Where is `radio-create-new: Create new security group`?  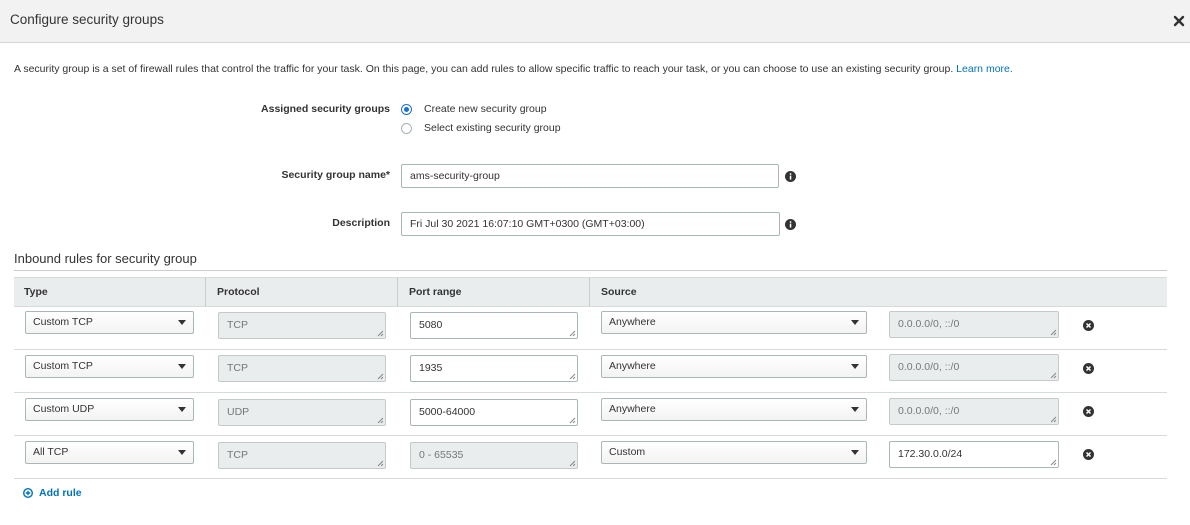 radio-create-new: Create new security group is located at coordinates (474, 109).